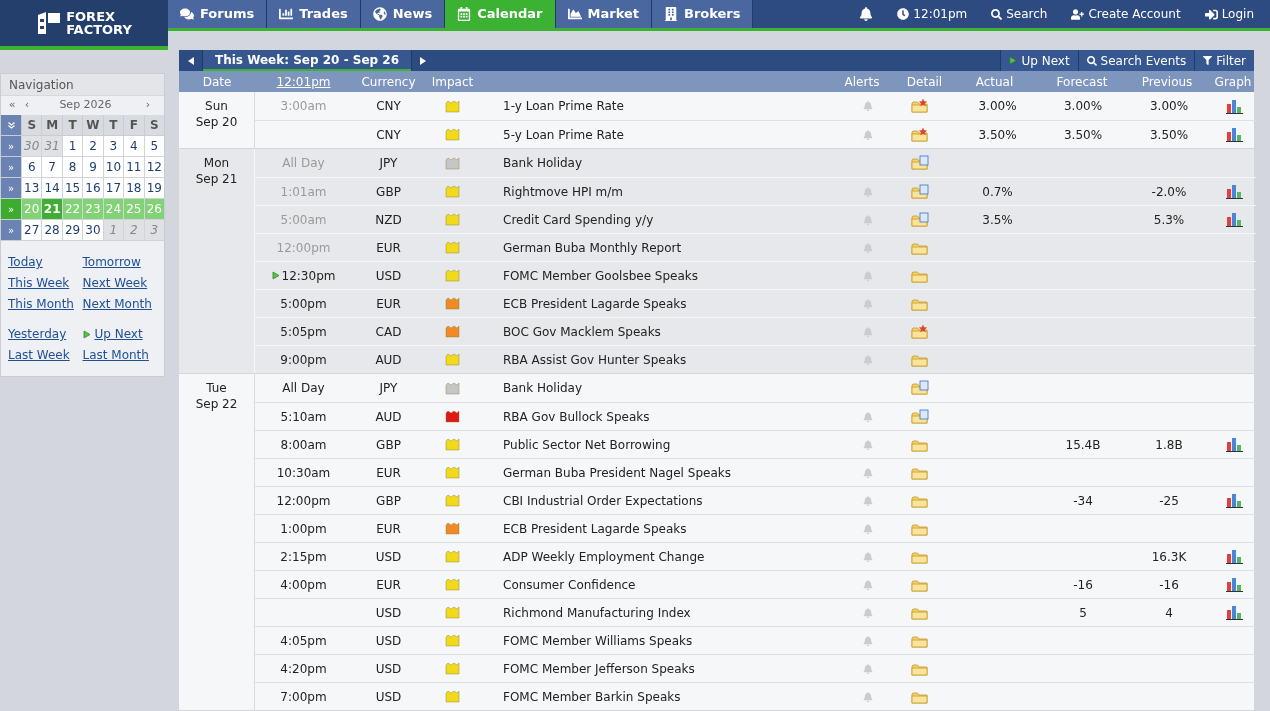 This screenshot has height=711, width=1270. I want to click on previous-value: -16, so click(1169, 585).